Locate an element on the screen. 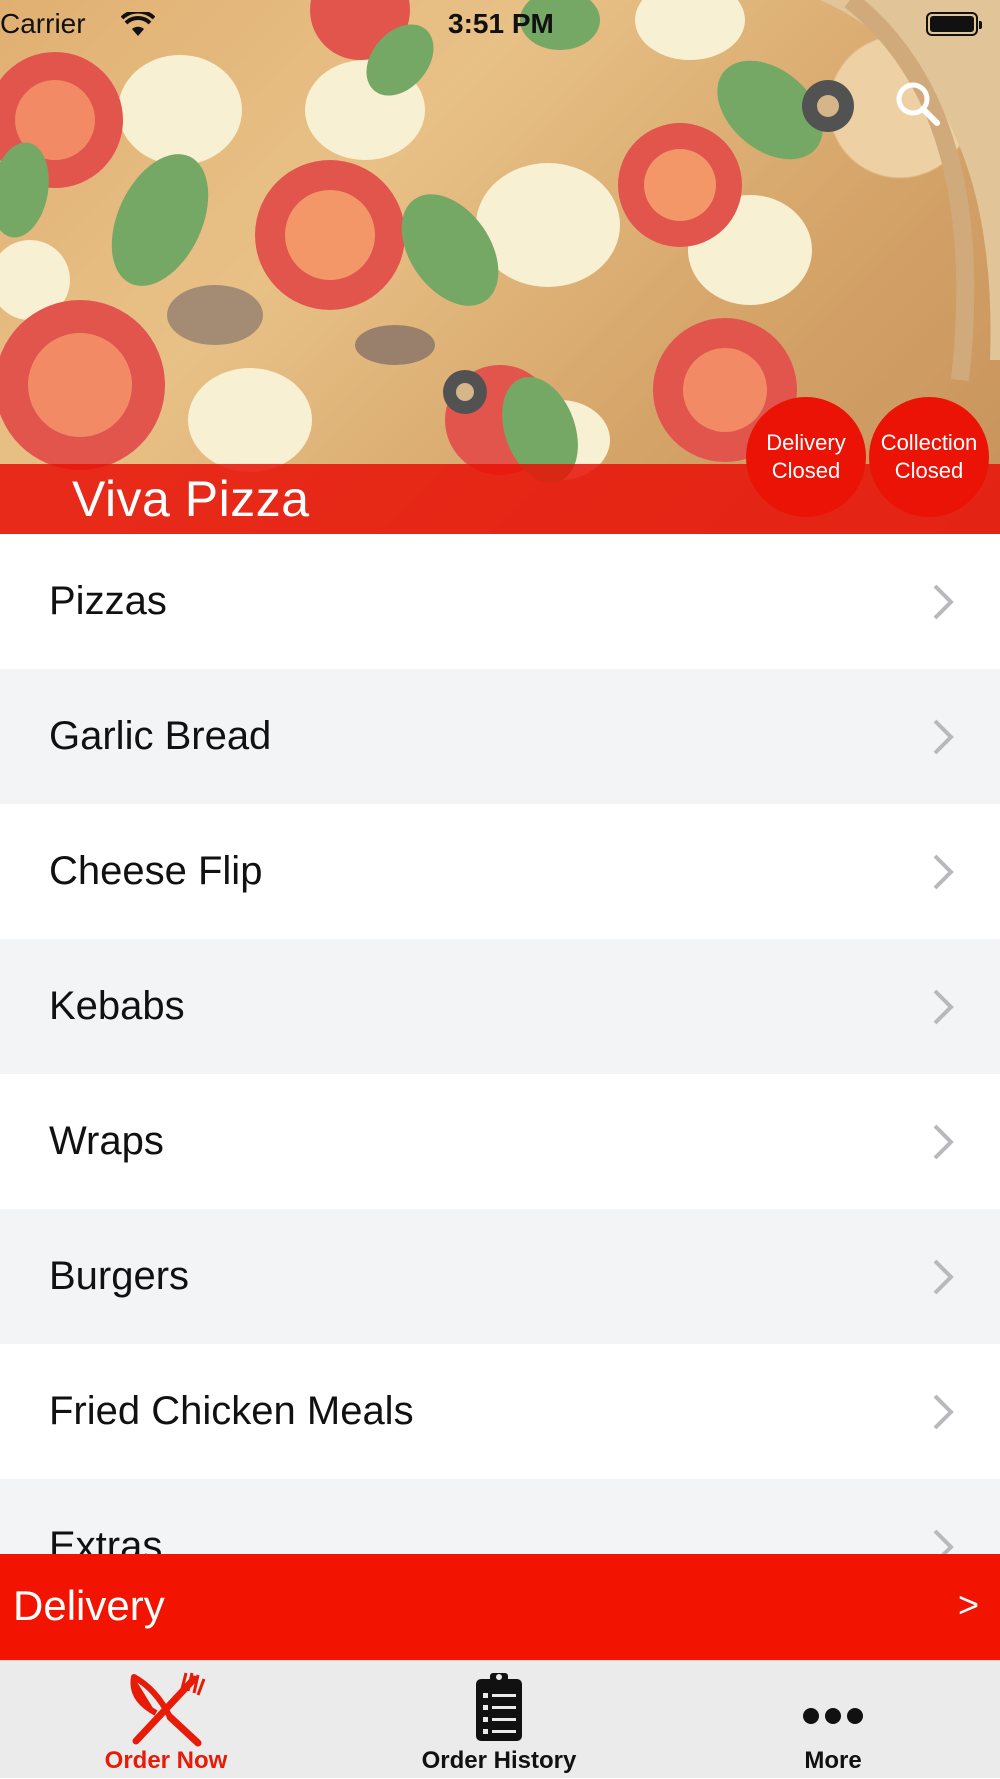 The image size is (1000, 1779). menu-item-label: Extras is located at coordinates (106, 1539).